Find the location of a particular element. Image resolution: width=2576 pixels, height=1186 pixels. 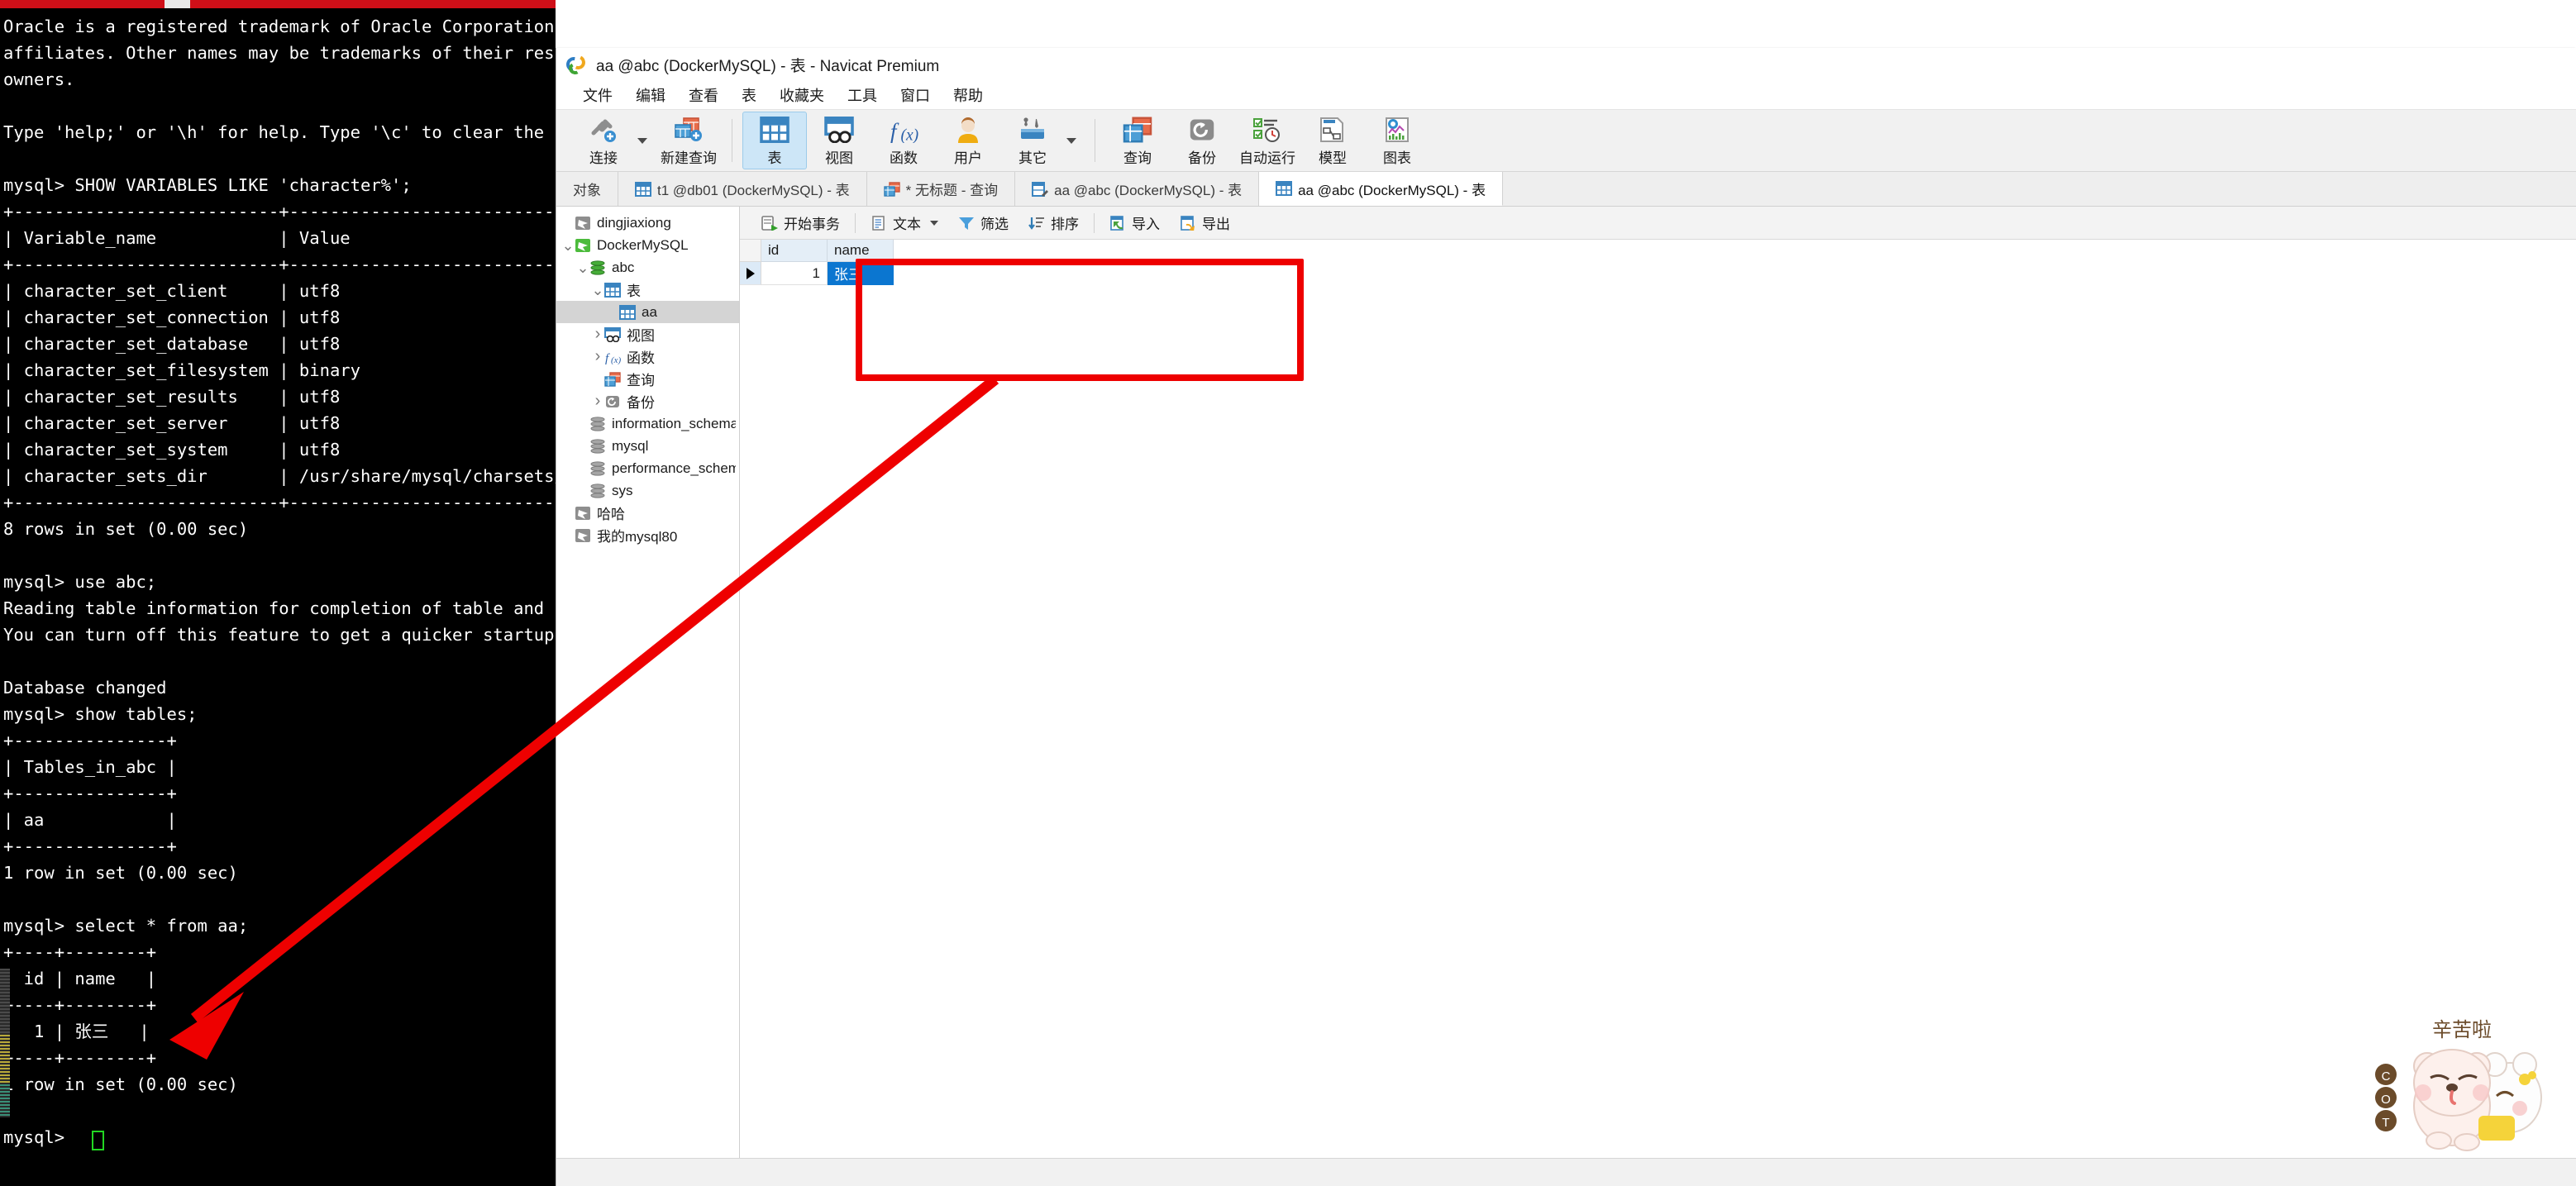

menu-table: 表 is located at coordinates (749, 95).